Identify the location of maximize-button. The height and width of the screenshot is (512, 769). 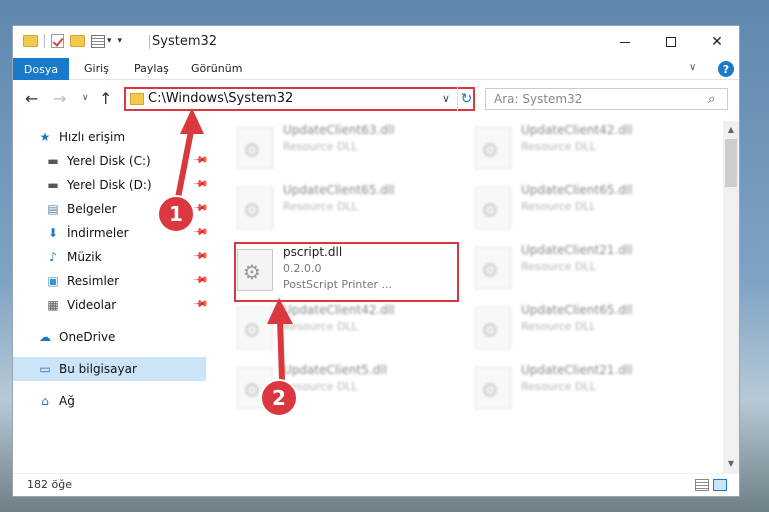
(671, 42).